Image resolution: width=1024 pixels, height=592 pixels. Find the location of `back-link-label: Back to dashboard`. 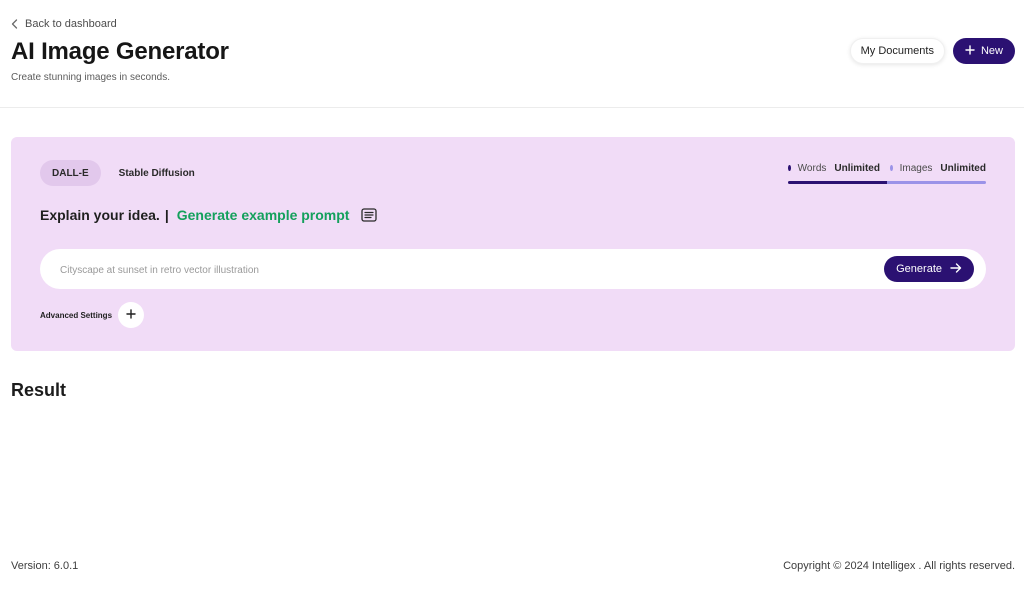

back-link-label: Back to dashboard is located at coordinates (71, 24).